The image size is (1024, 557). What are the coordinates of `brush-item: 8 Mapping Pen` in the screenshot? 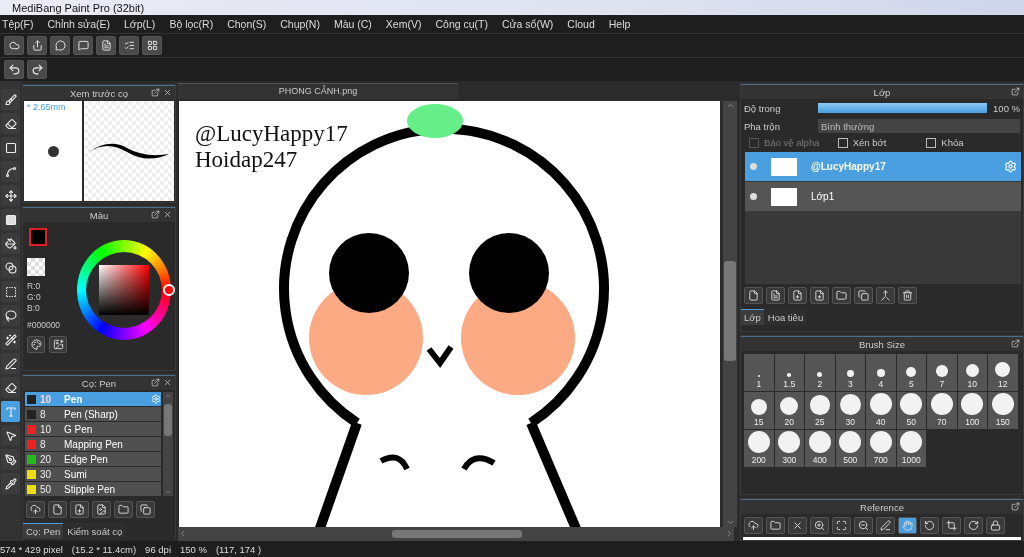 It's located at (93, 444).